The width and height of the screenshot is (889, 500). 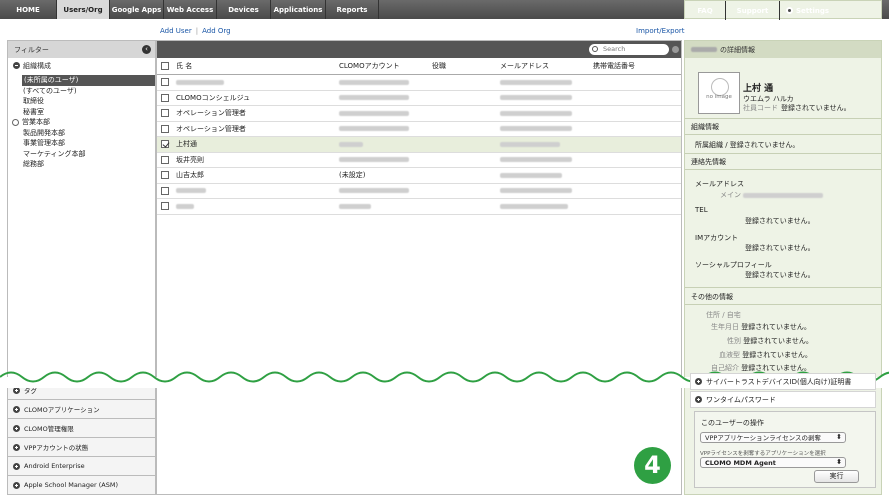 What do you see at coordinates (15, 122) in the screenshot?
I see `expand-icon` at bounding box center [15, 122].